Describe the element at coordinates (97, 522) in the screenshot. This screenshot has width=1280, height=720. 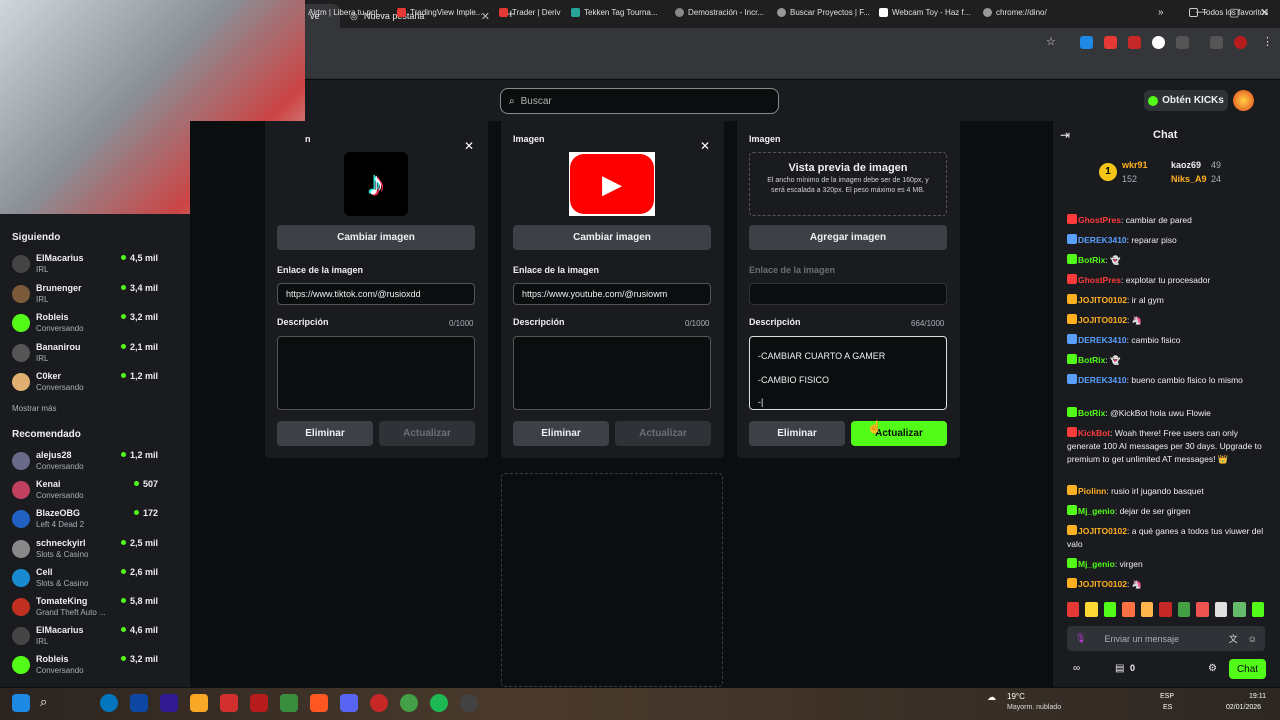
I see `sidebar-channel: BlazeOBG Left 4 Dead 2 172` at that location.